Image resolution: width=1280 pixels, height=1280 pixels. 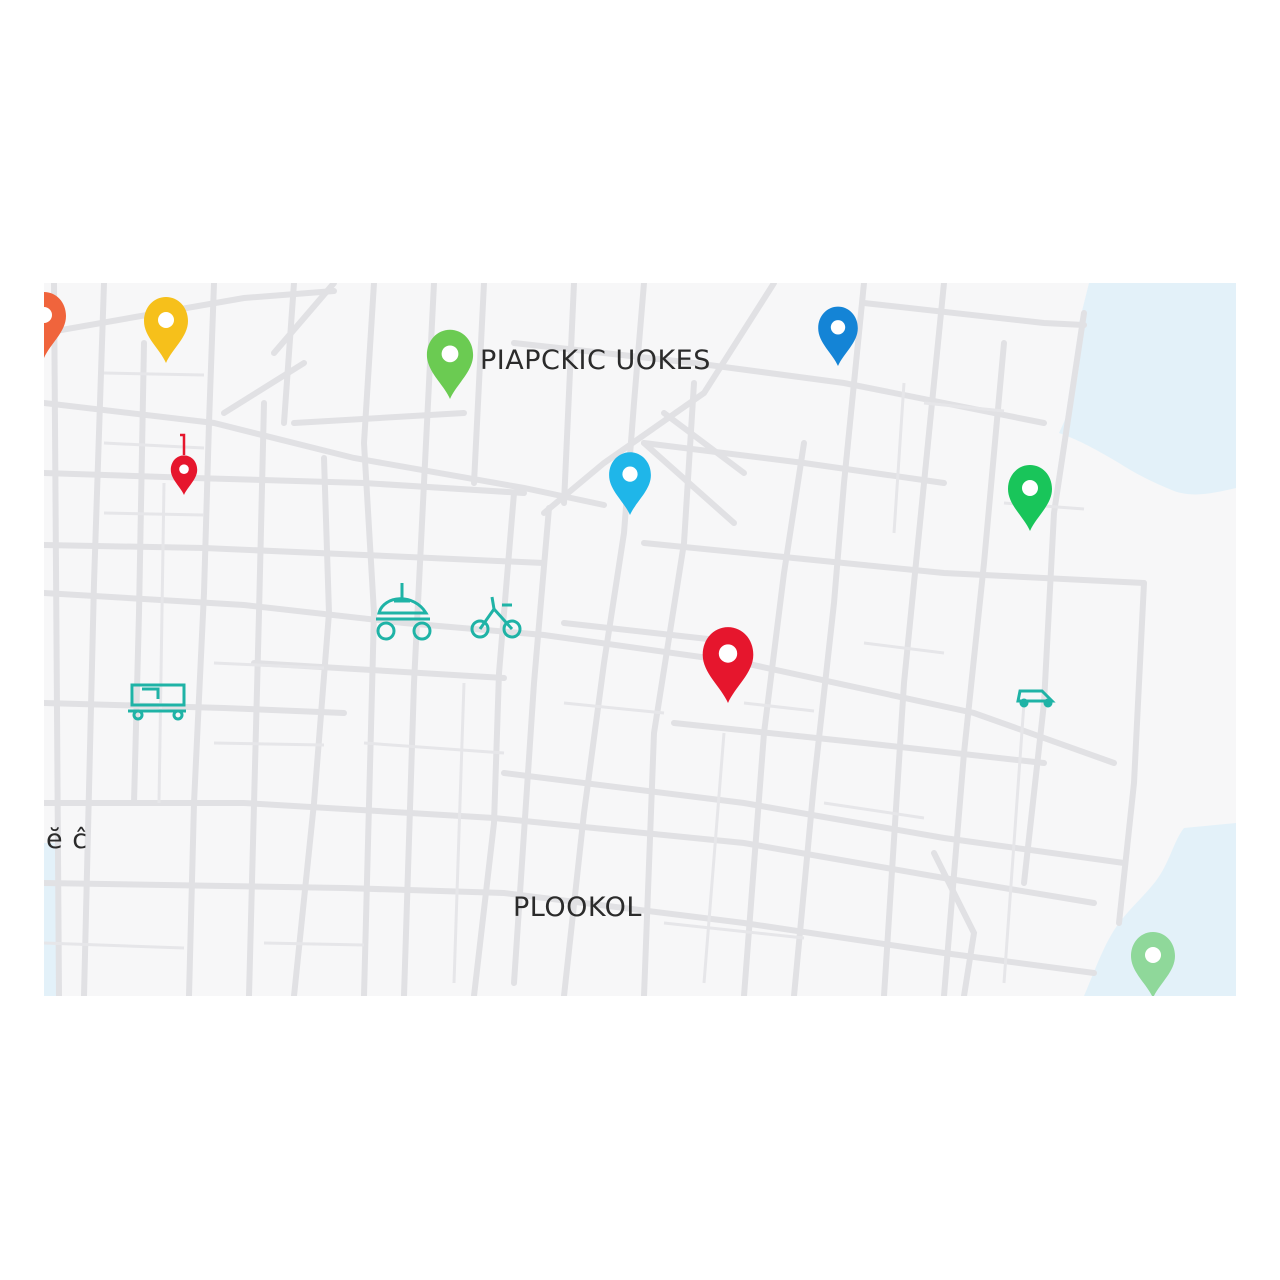 What do you see at coordinates (67, 839) in the screenshot?
I see `map-label-edge-fragment: ĕ ĉ` at bounding box center [67, 839].